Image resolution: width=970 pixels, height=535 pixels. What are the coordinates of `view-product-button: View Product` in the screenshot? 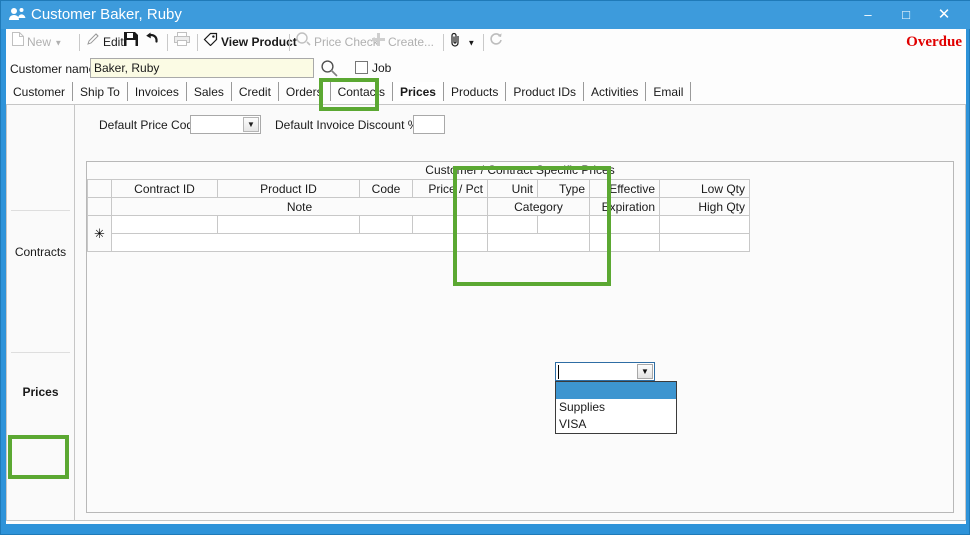 It's located at (250, 42).